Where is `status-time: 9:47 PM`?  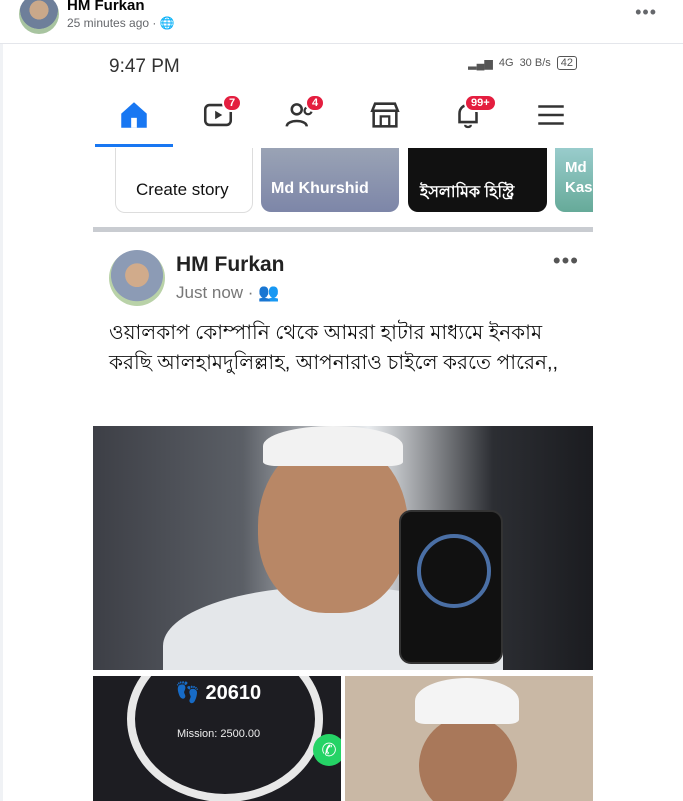 status-time: 9:47 PM is located at coordinates (144, 66).